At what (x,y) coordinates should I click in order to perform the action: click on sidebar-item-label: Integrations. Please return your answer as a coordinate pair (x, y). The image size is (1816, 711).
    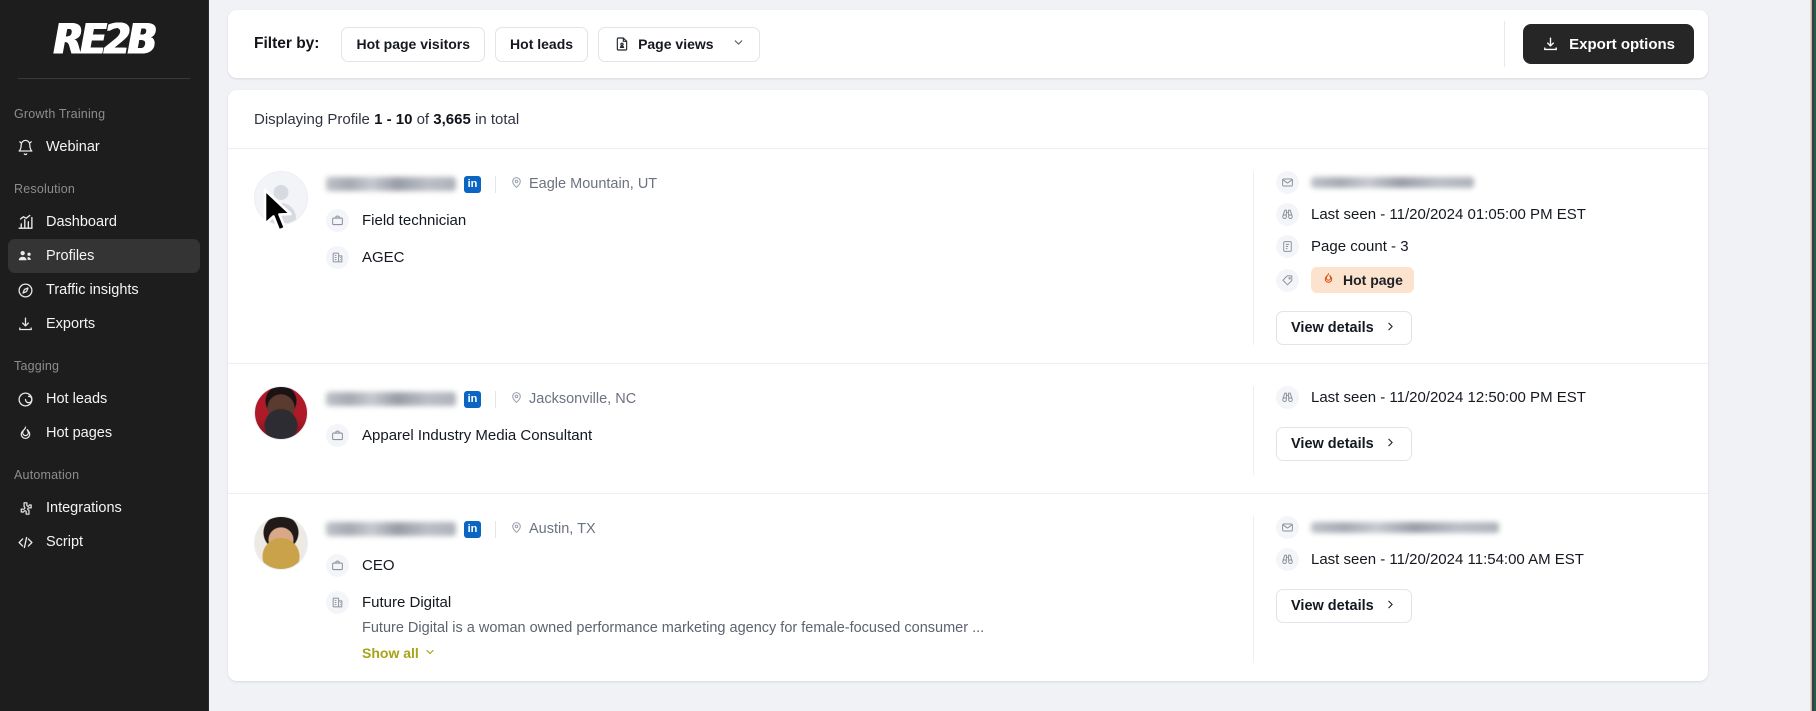
    Looking at the image, I should click on (84, 508).